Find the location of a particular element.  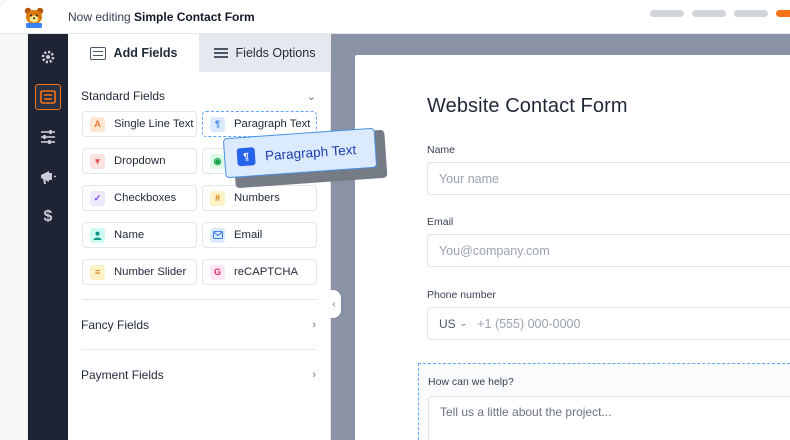

email-field: You@company.com is located at coordinates (608, 250).